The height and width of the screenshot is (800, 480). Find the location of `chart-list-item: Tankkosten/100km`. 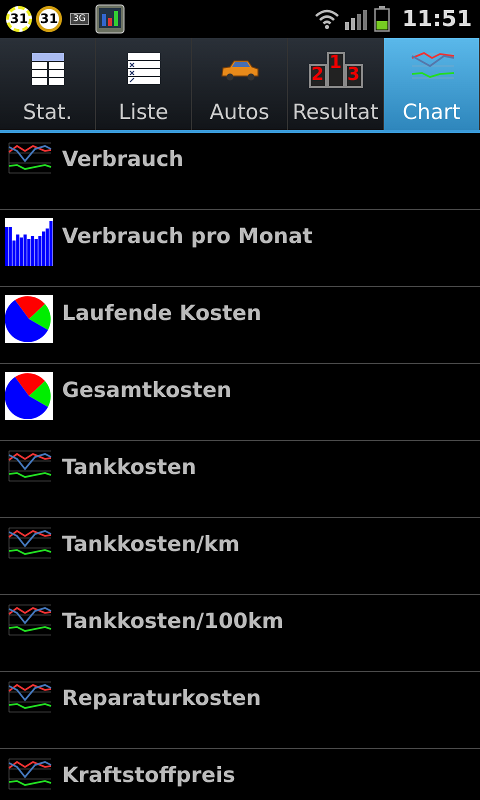

chart-list-item: Tankkosten/100km is located at coordinates (240, 633).